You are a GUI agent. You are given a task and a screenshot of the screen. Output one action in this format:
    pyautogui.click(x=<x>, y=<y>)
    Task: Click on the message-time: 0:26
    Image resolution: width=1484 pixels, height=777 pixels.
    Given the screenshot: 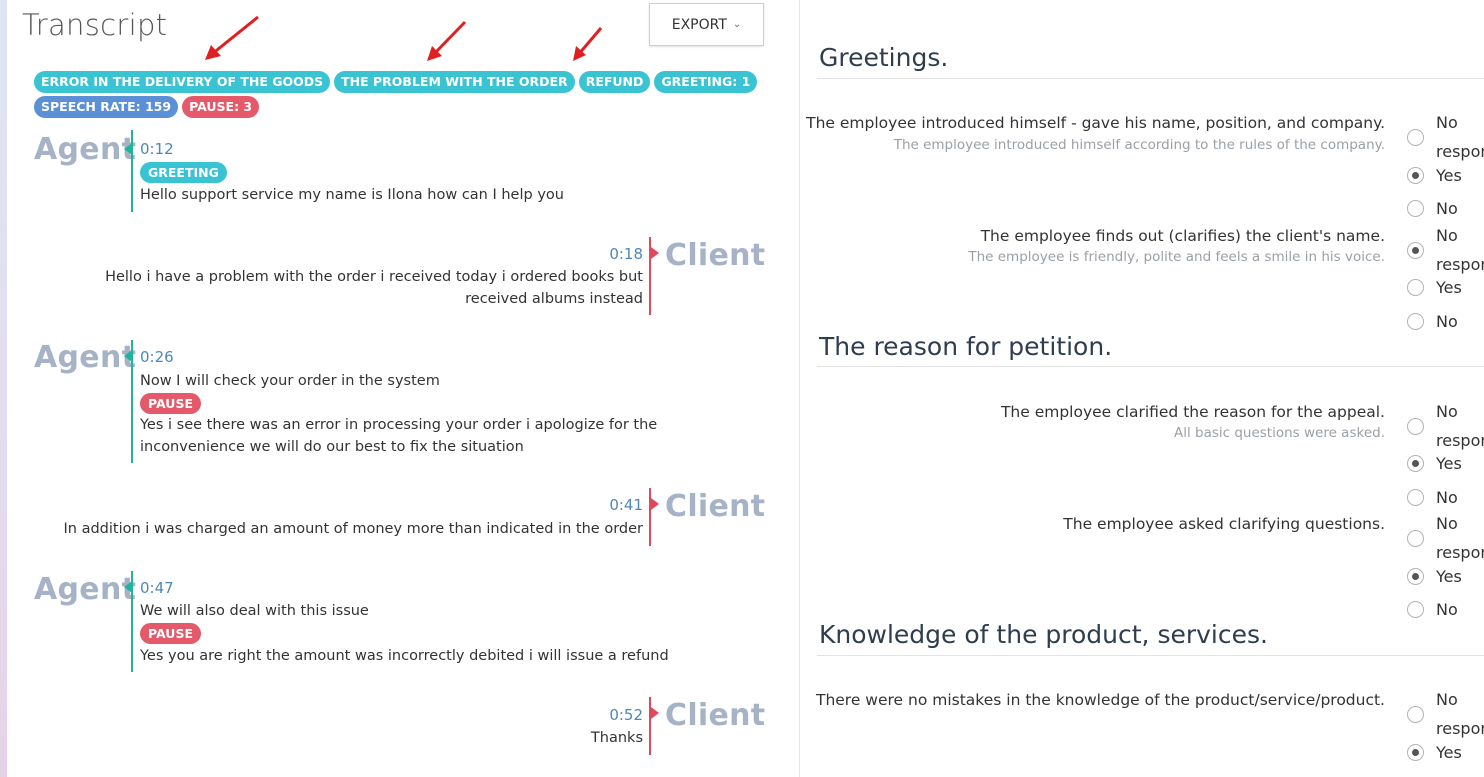 What is the action you would take?
    pyautogui.click(x=157, y=357)
    